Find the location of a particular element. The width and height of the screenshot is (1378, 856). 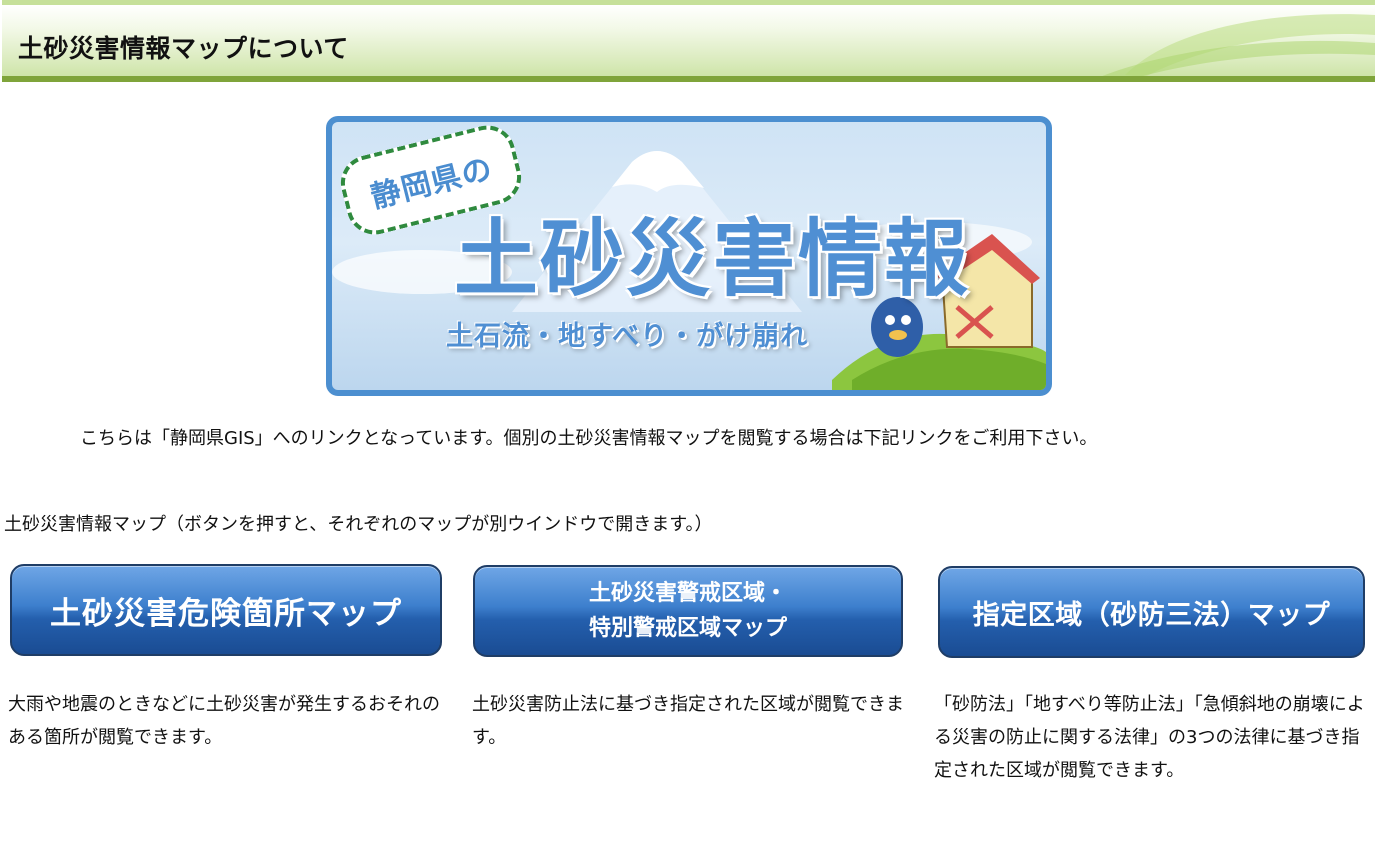

page-title: 土砂災害情報マップについて is located at coordinates (183, 48).